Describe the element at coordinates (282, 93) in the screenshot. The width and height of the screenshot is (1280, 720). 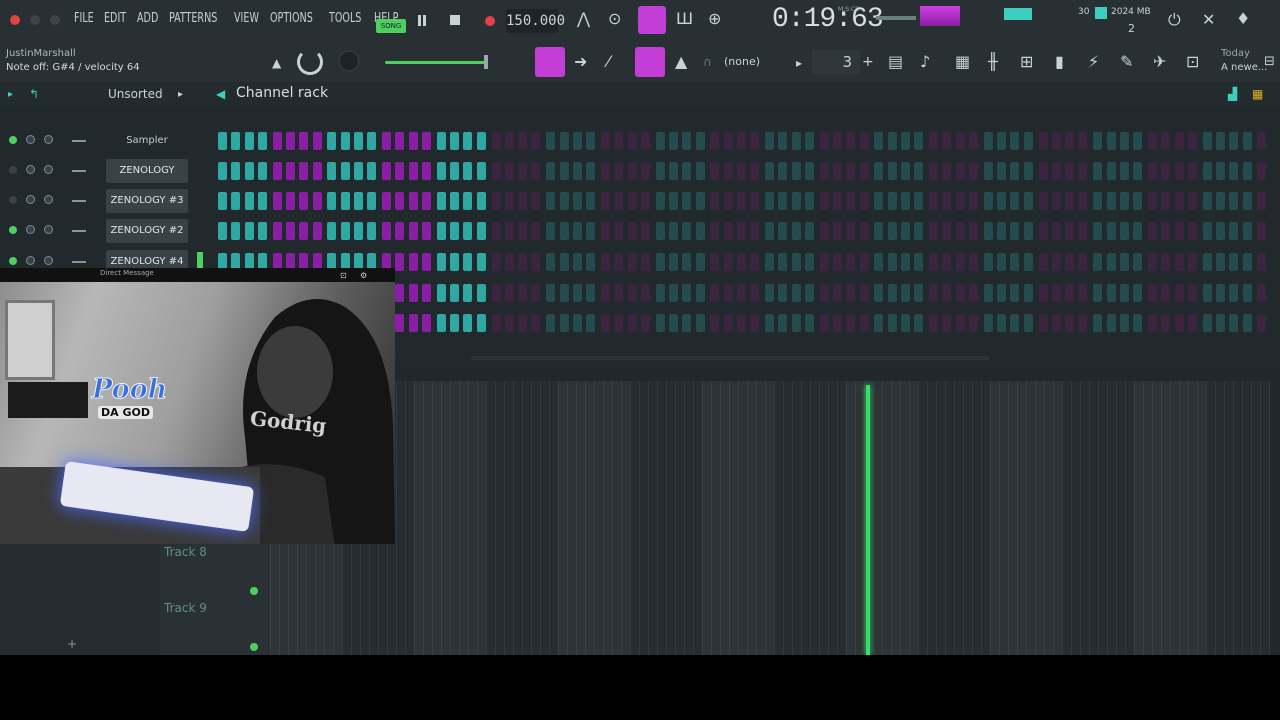
I see `channel-rack-title: Channel rack` at that location.